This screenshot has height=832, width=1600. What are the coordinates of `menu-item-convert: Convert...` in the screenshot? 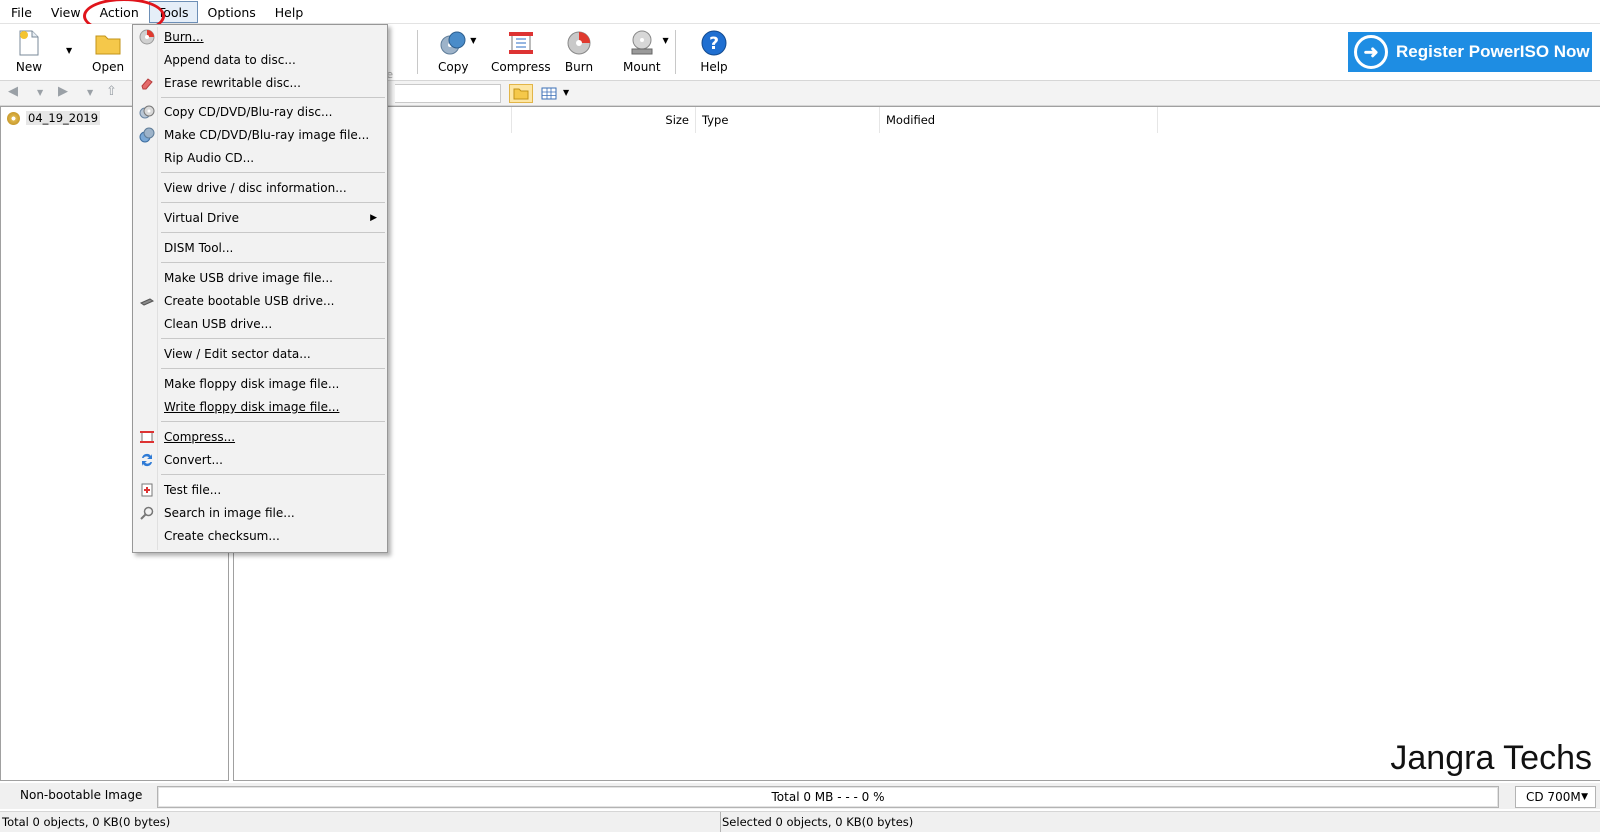 It's located at (260, 460).